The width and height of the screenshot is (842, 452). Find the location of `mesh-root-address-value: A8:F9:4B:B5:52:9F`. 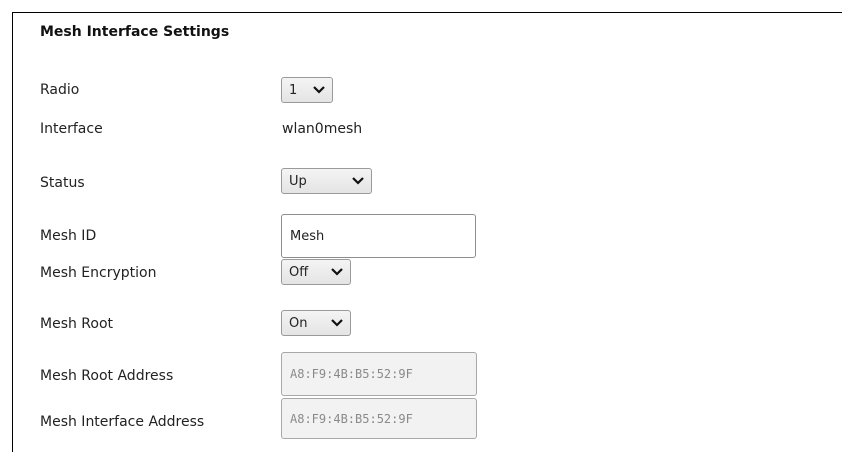

mesh-root-address-value: A8:F9:4B:B5:52:9F is located at coordinates (351, 374).